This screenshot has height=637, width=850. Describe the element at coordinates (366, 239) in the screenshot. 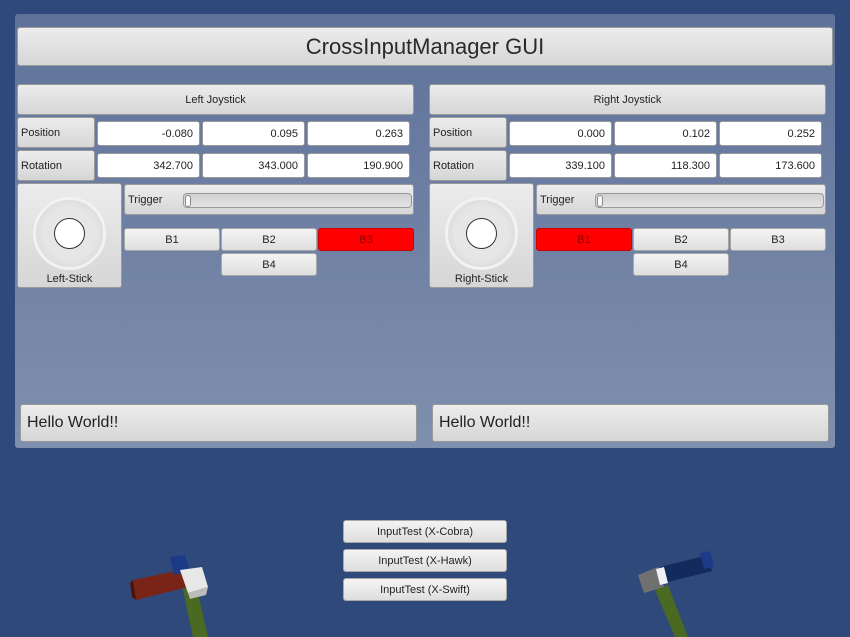

I see `left-button-b3: B3` at that location.